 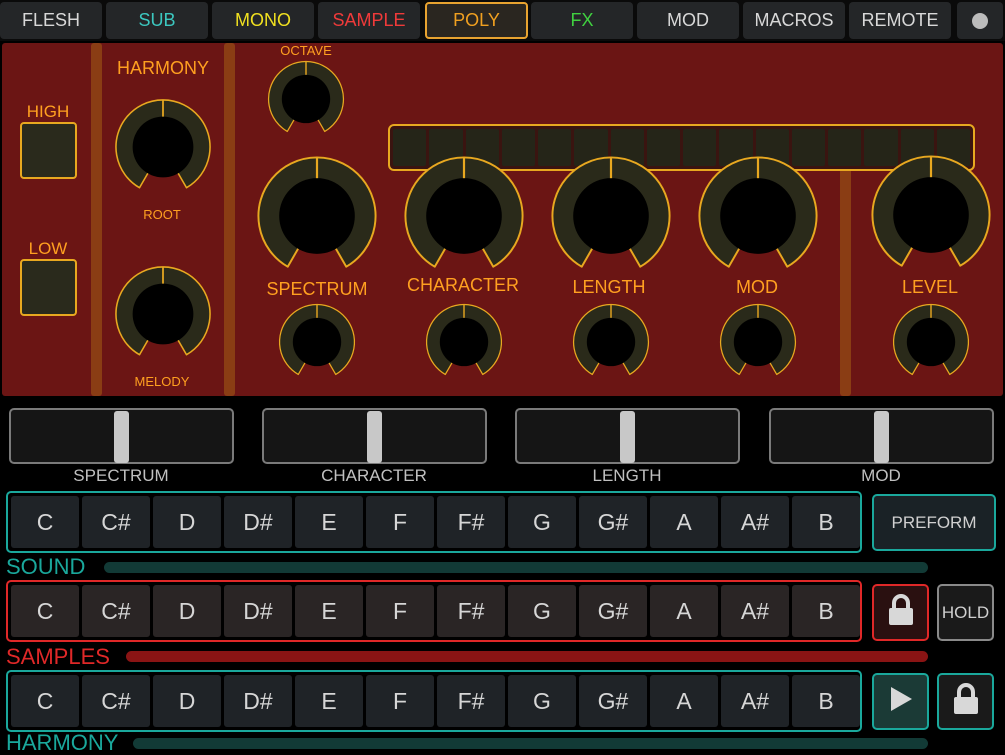 I want to click on length-label: LENGTH, so click(x=609, y=287).